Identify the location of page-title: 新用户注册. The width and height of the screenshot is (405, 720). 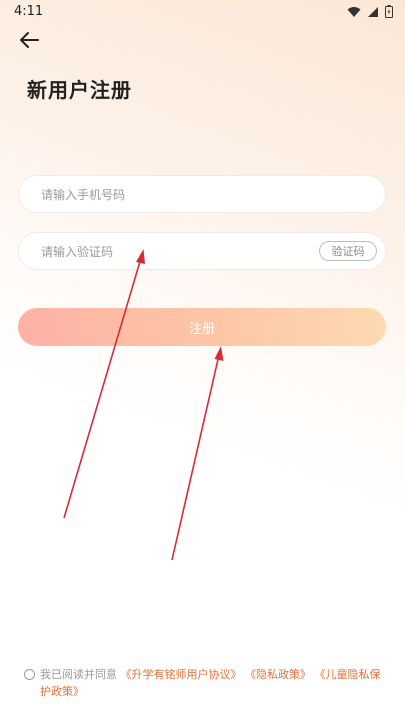
(79, 90).